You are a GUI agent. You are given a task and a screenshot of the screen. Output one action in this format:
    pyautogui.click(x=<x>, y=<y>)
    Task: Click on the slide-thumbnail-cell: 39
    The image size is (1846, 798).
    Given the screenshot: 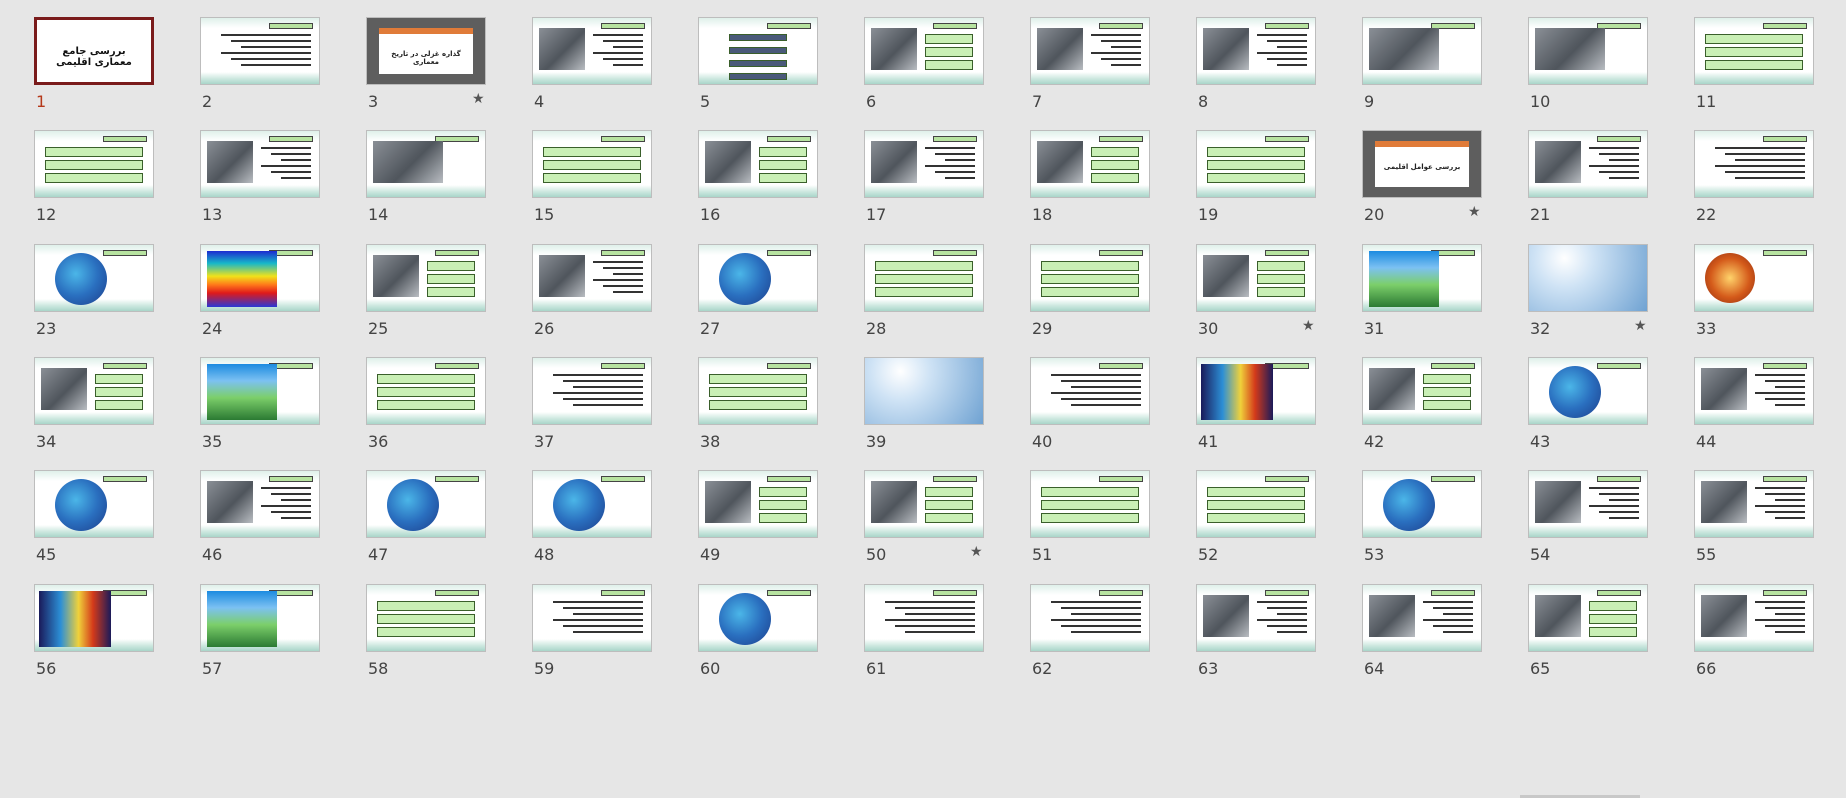 What is the action you would take?
    pyautogui.click(x=913, y=402)
    